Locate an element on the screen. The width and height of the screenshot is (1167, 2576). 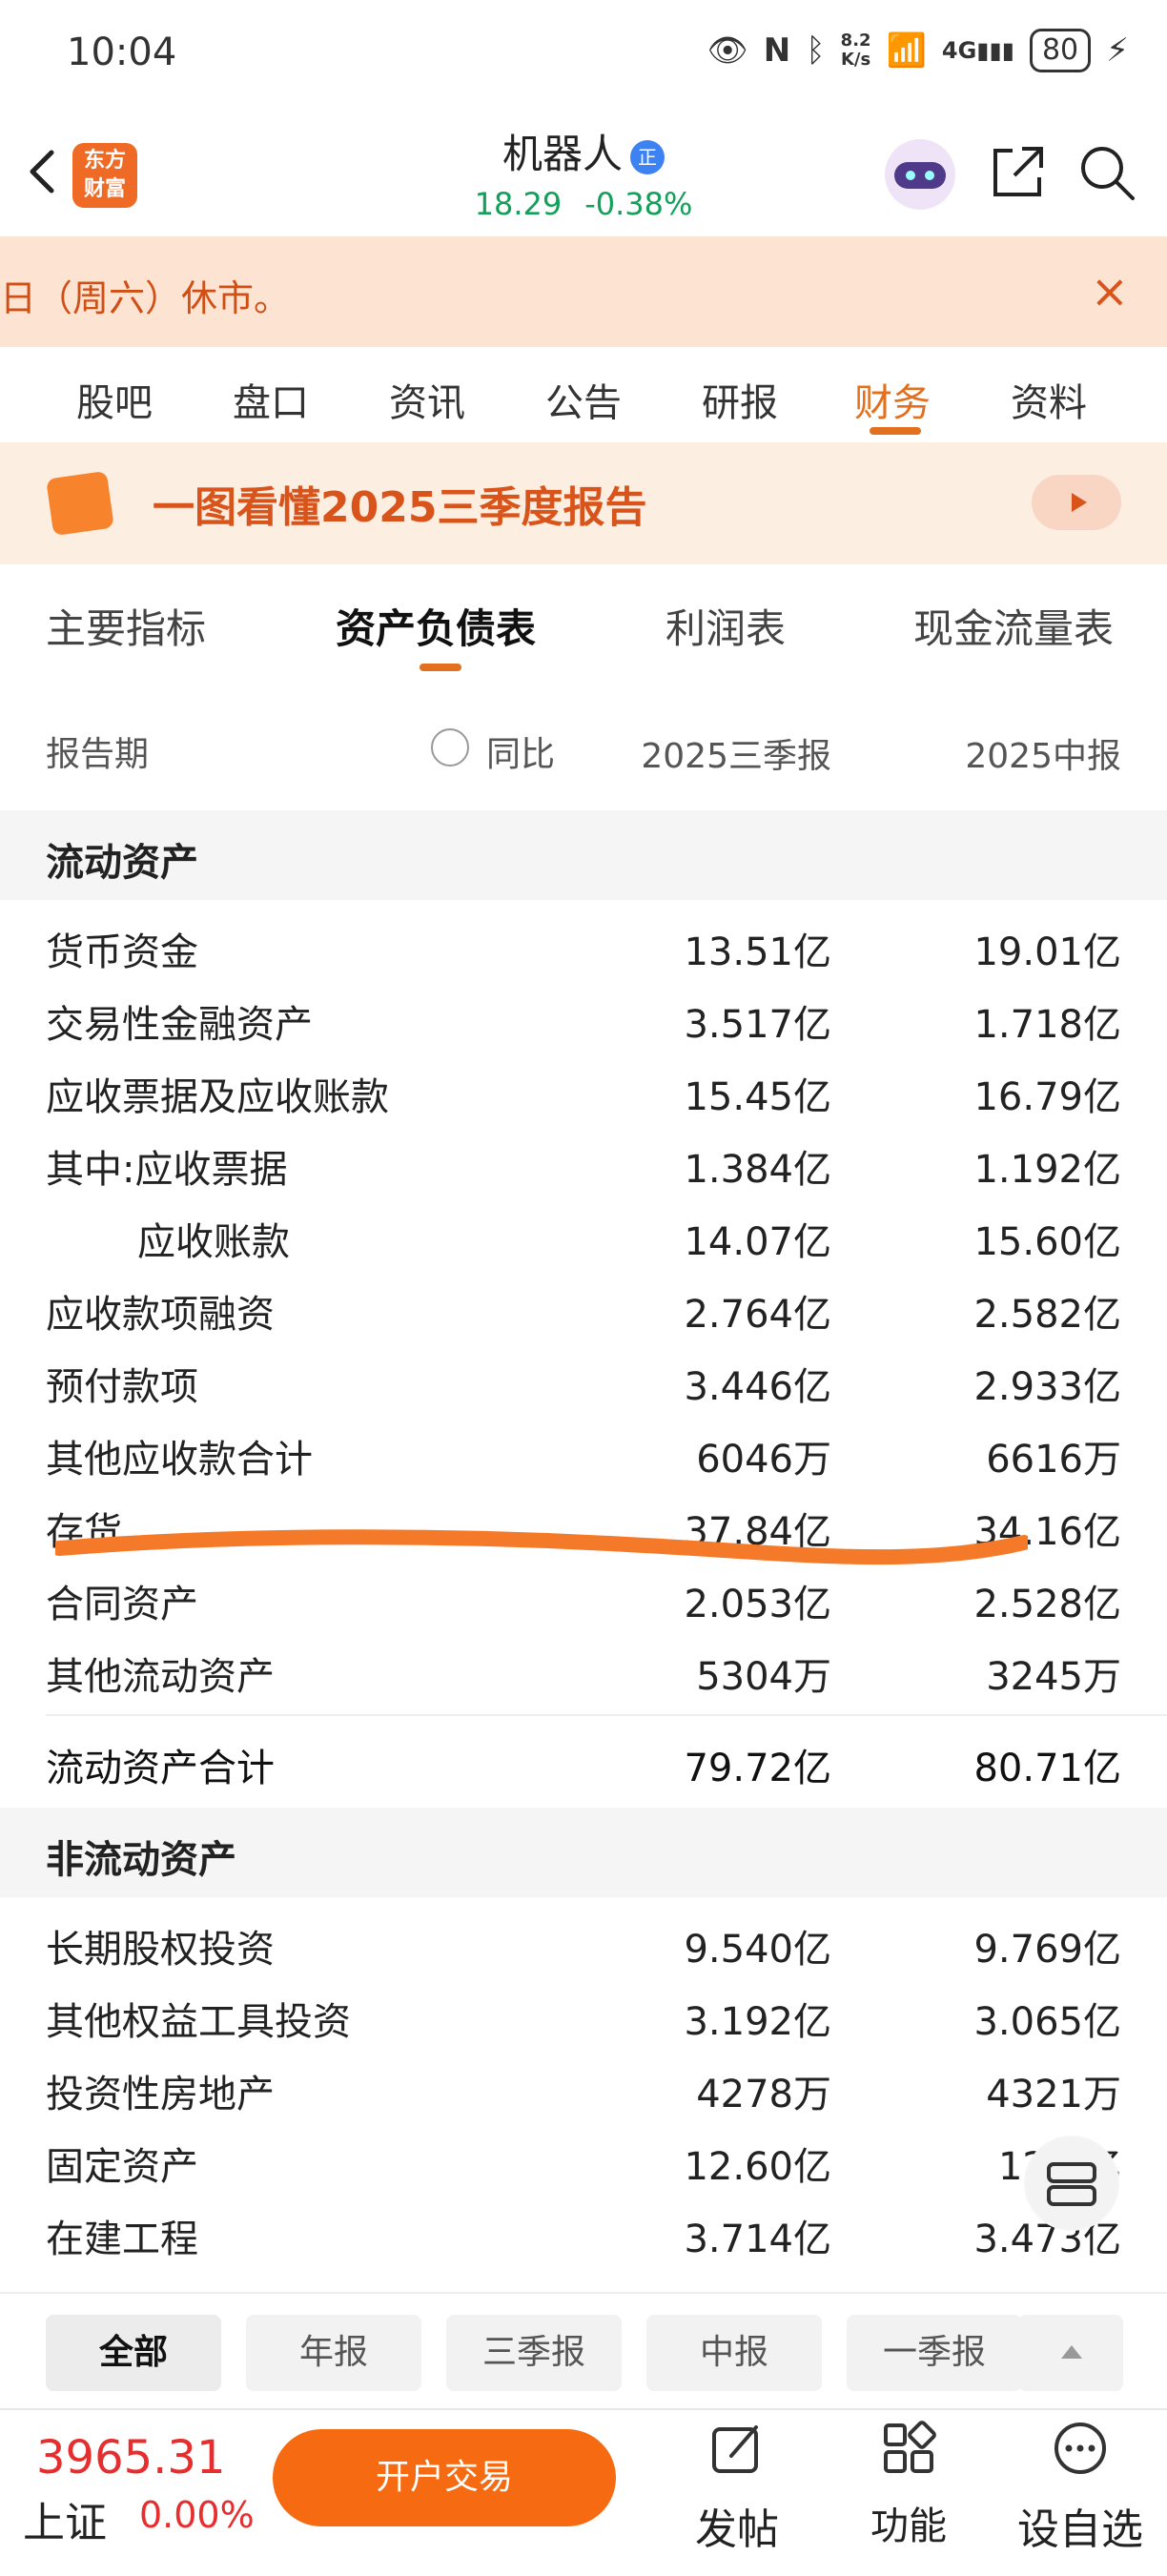
table-row: 交易性金融资产 3.517亿 1.718亿 is located at coordinates (583, 1020).